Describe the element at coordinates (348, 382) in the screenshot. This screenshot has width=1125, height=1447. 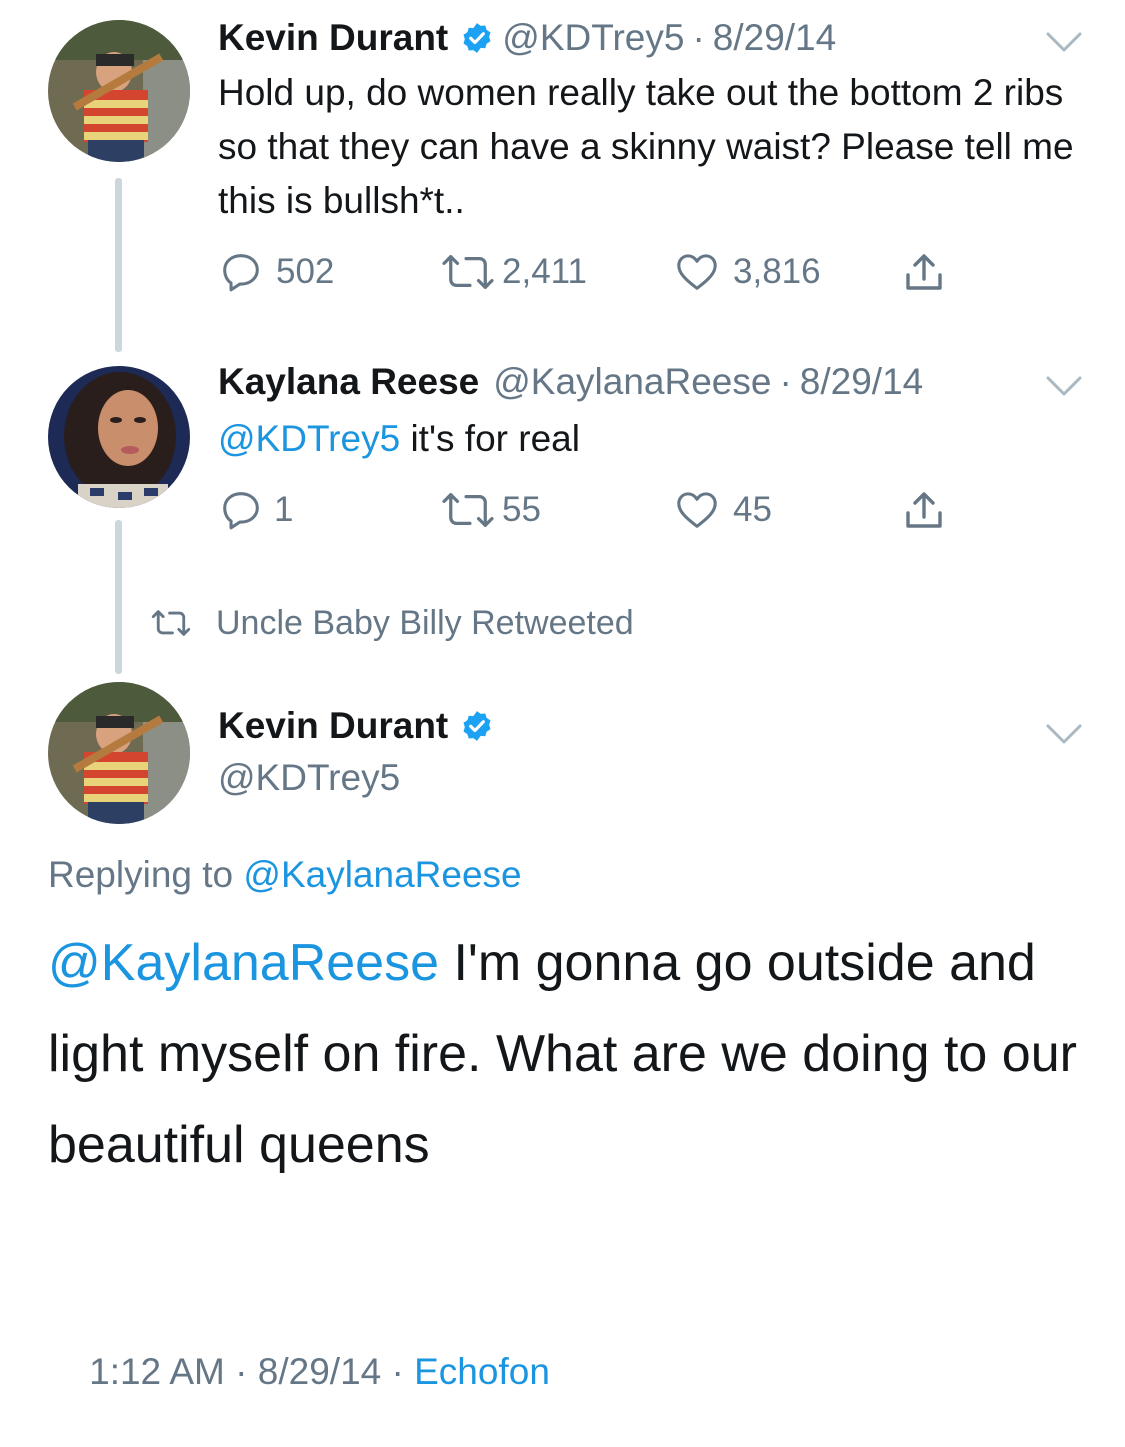
I see `display-name: Kaylana Reese` at that location.